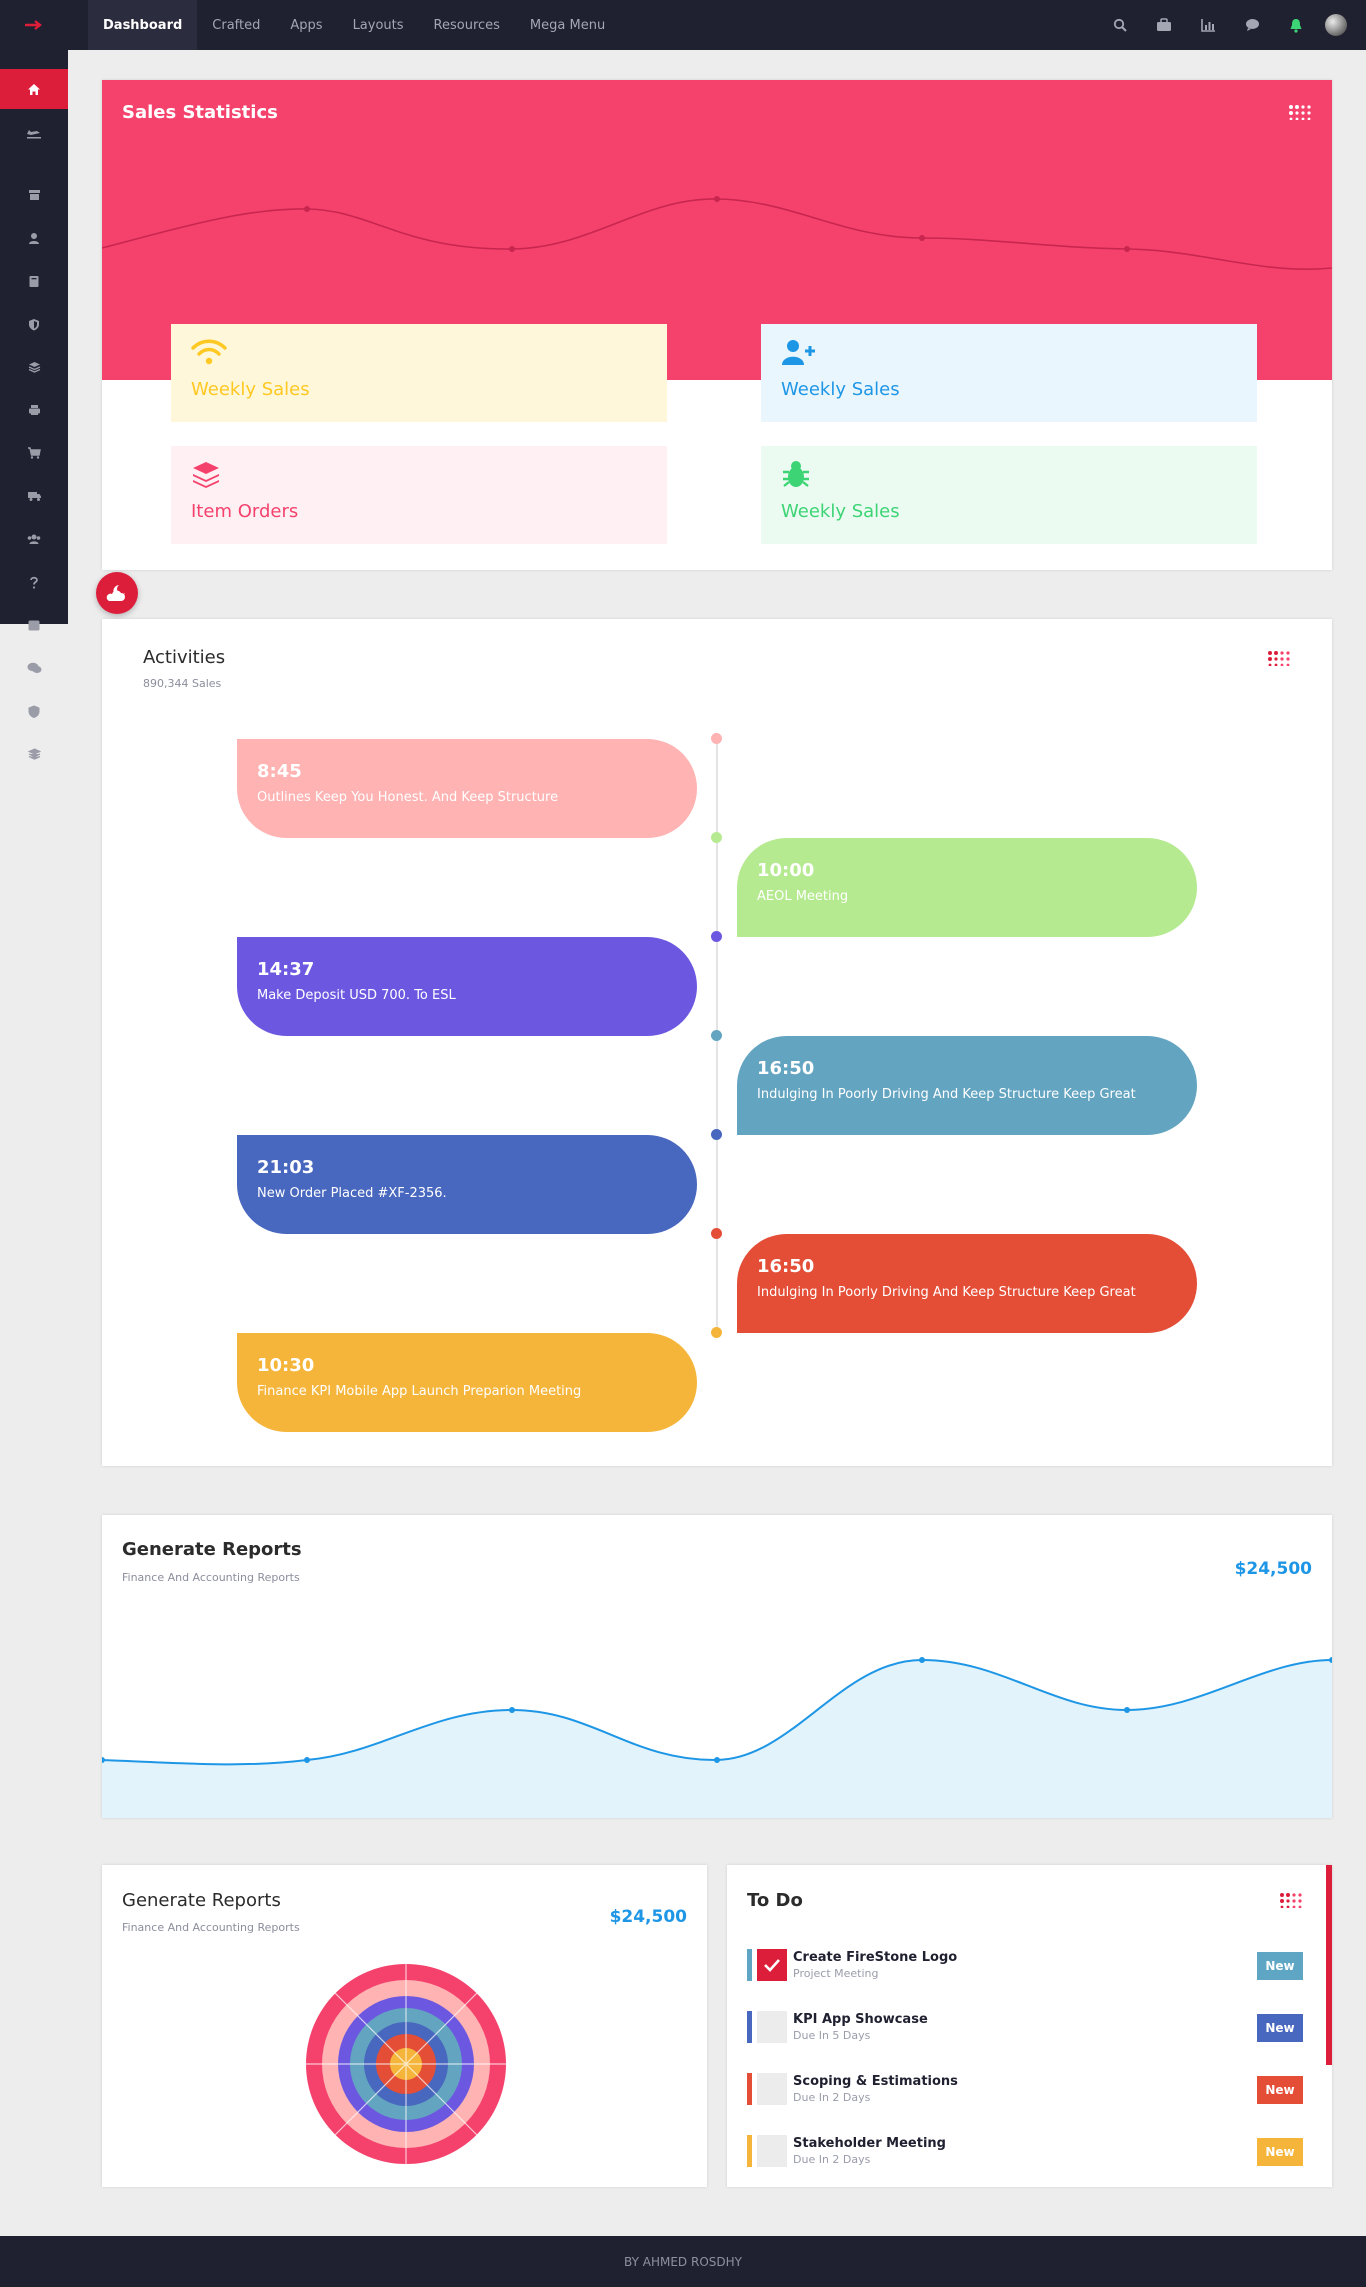 Image resolution: width=1366 pixels, height=2287 pixels. I want to click on sidebar-item-book, so click(34, 281).